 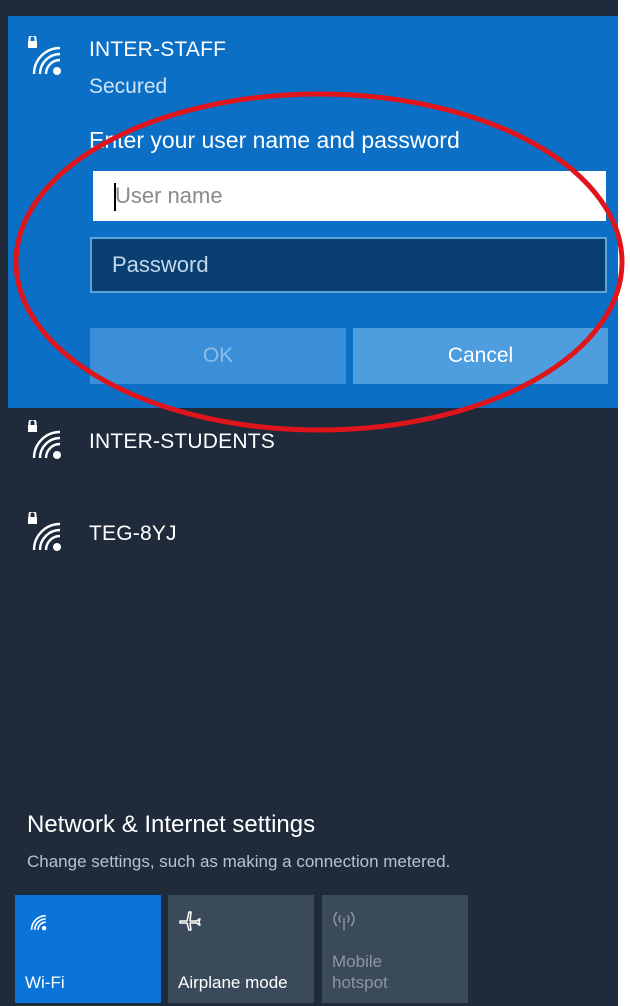 I want to click on wifi-icon, so click(x=38, y=922).